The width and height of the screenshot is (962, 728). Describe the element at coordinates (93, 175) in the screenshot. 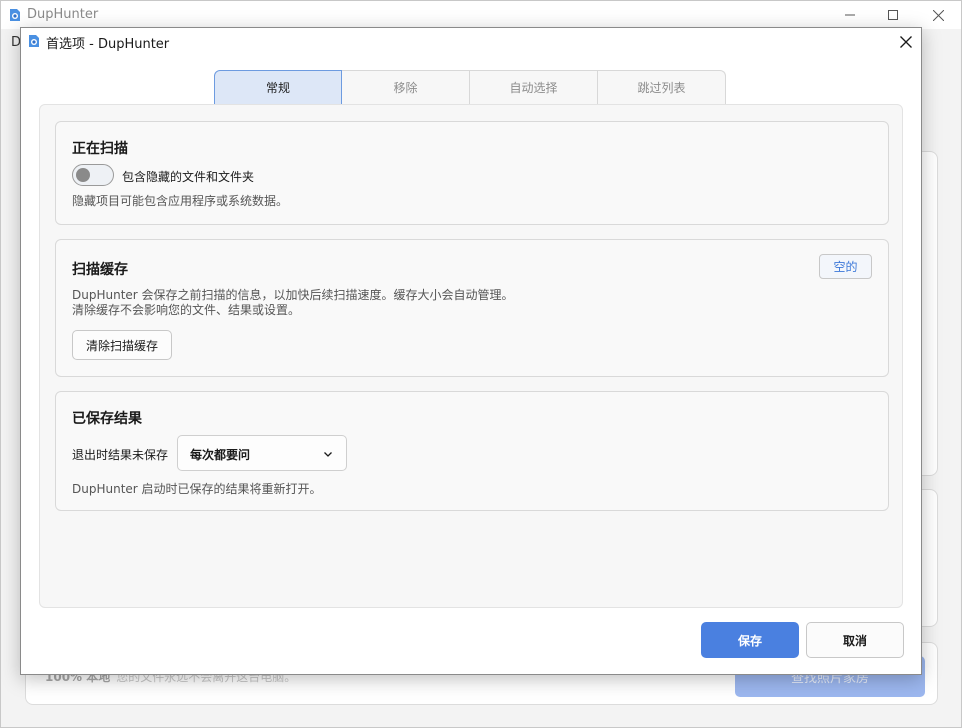

I see `hidden-files-toggle` at that location.